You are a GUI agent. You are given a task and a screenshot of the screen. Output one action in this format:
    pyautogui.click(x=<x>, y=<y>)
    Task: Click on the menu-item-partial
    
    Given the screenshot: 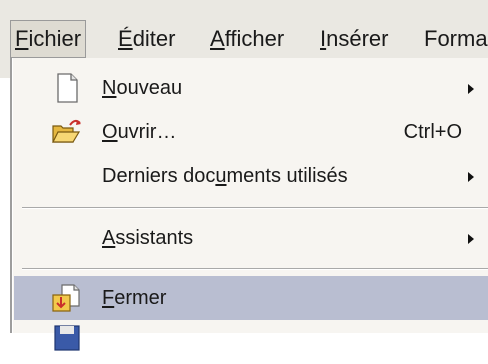 What is the action you would take?
    pyautogui.click(x=251, y=342)
    